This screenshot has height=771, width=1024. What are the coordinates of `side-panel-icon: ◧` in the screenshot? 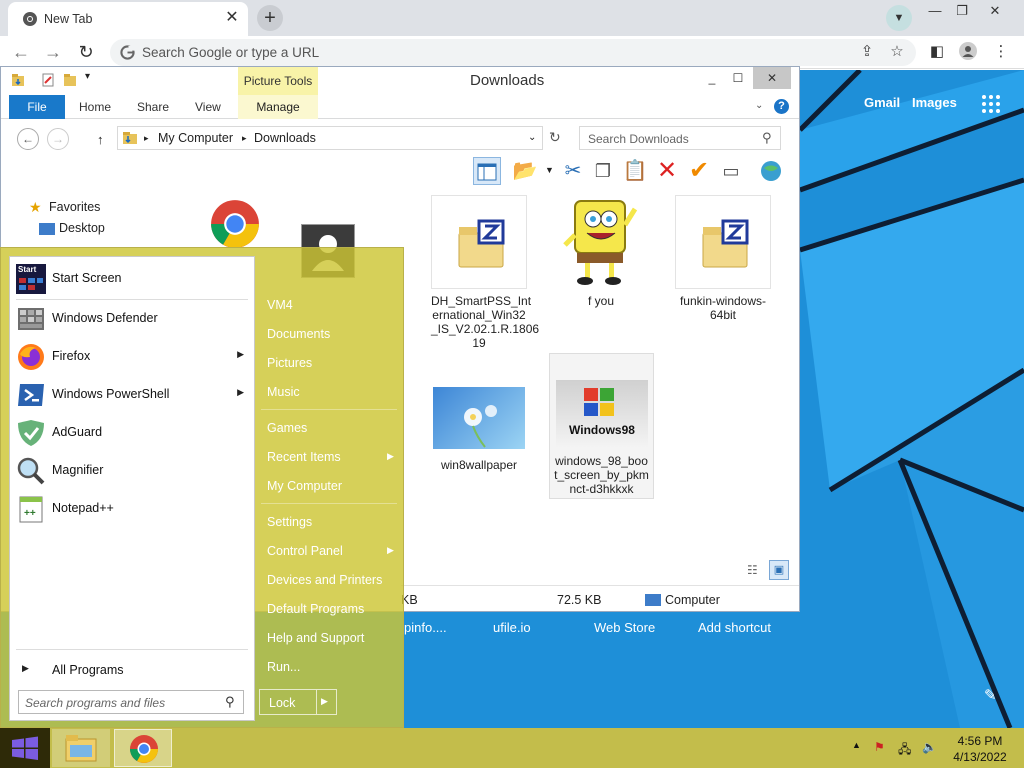 It's located at (937, 52).